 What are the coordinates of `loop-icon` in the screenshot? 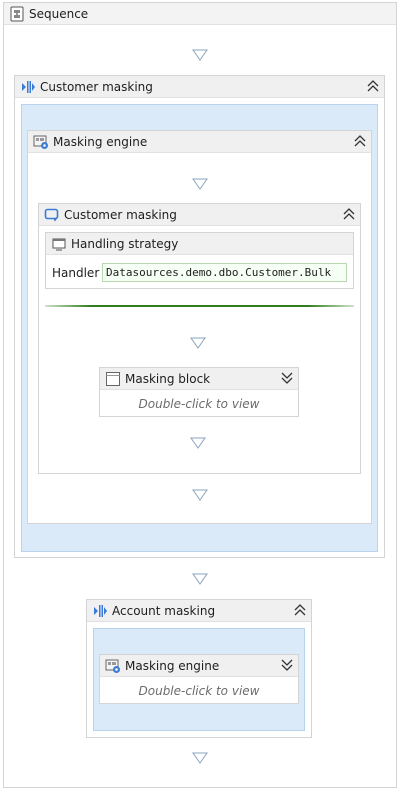 It's located at (52, 215).